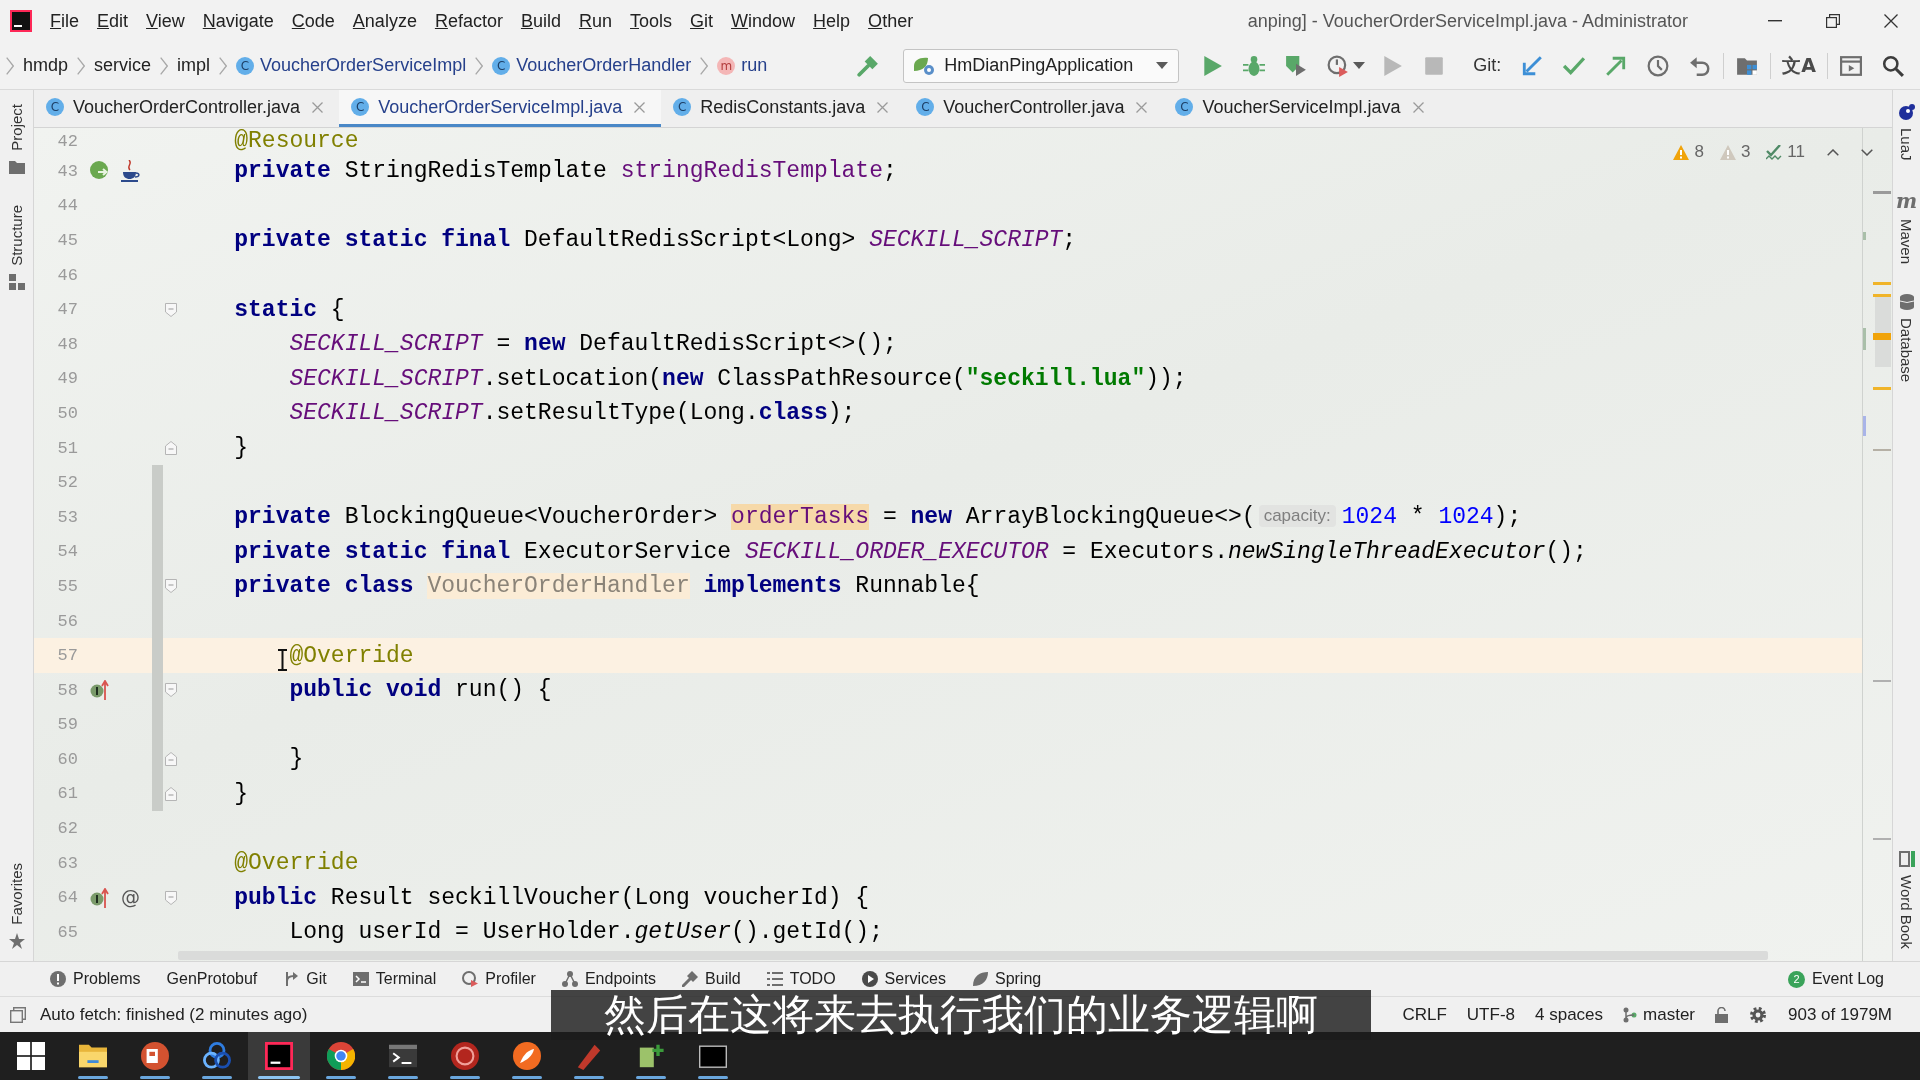  Describe the element at coordinates (1906, 900) in the screenshot. I see `tool-window-button: Word Book` at that location.